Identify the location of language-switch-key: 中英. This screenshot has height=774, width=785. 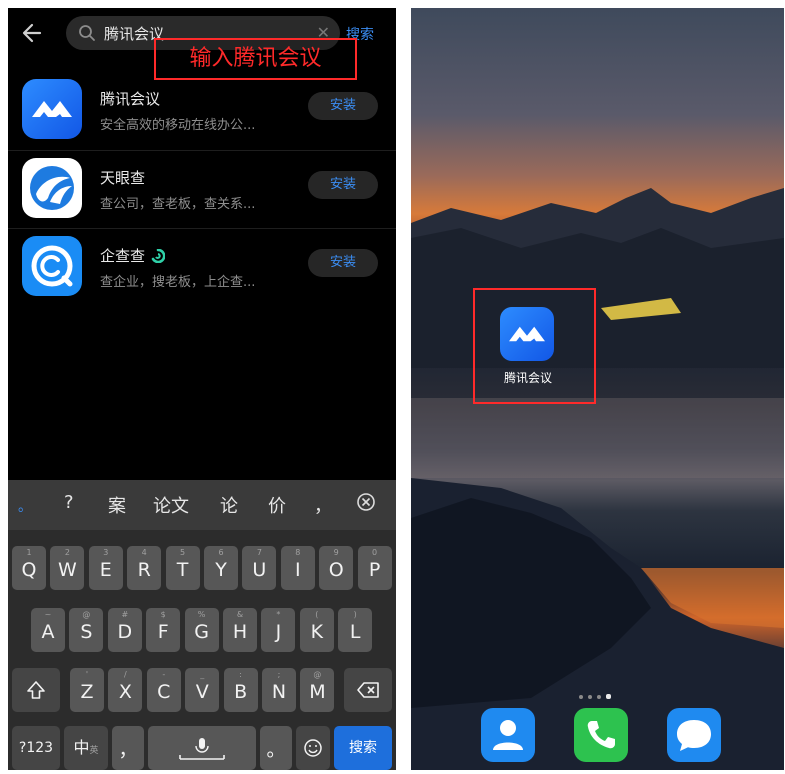
(86, 748).